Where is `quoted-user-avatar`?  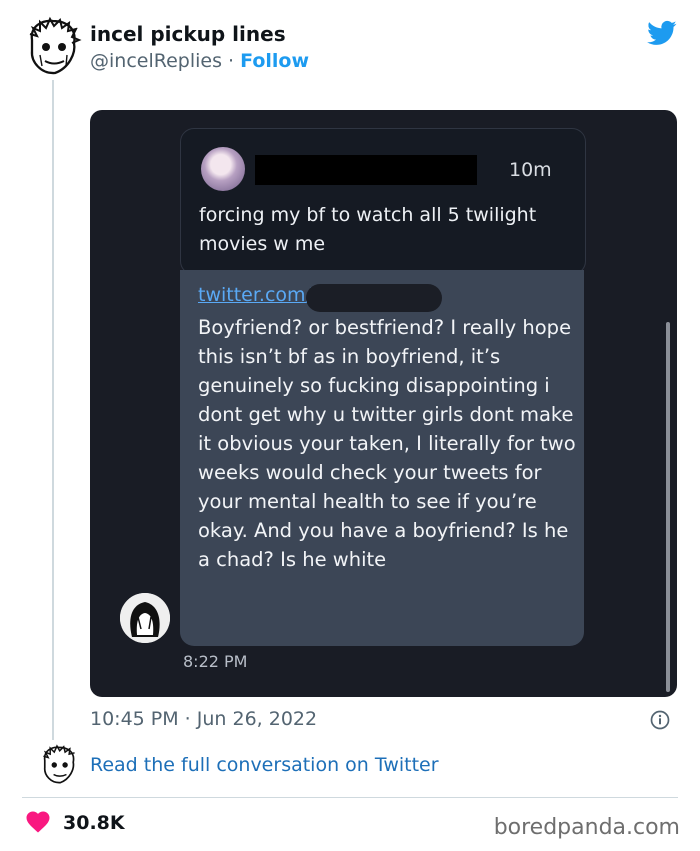 quoted-user-avatar is located at coordinates (223, 169).